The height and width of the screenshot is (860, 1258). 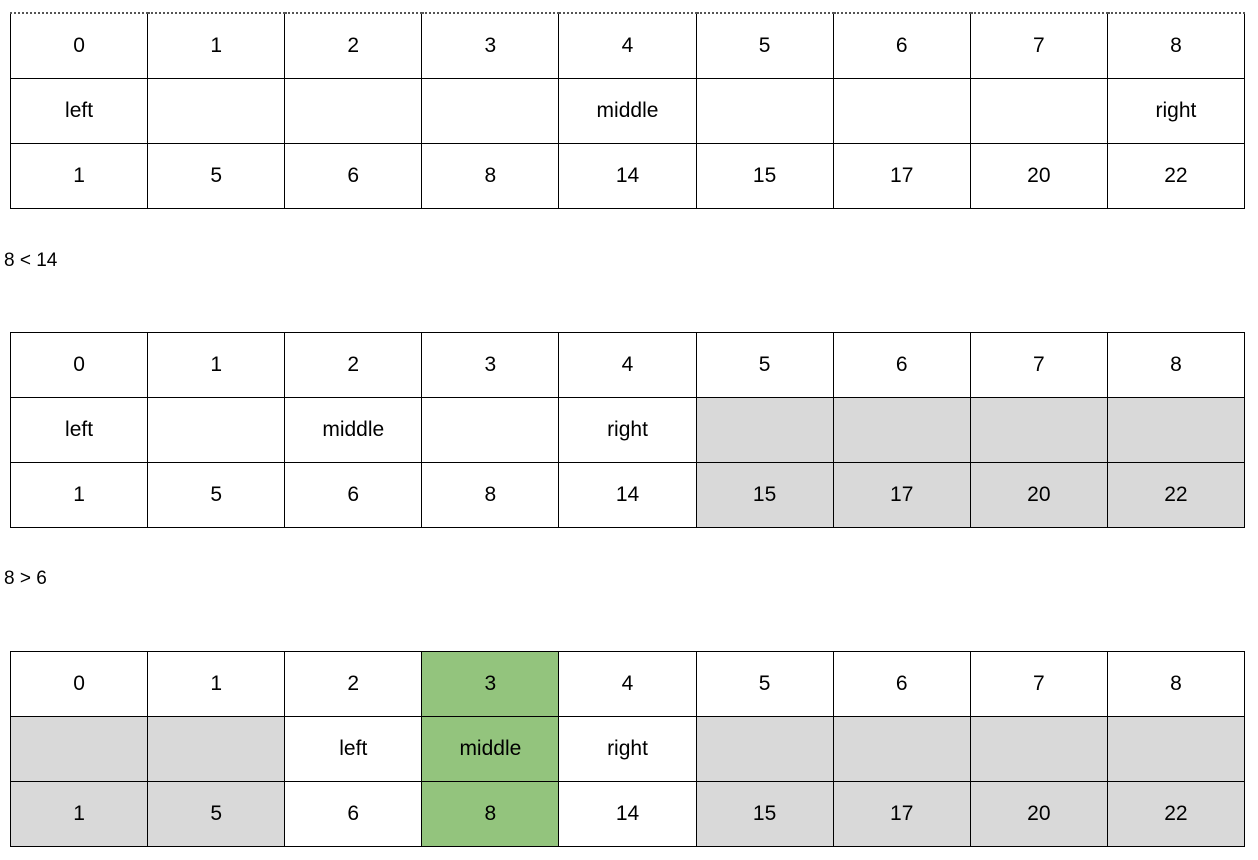 I want to click on cell-pointer-row-3: middle, so click(x=490, y=749).